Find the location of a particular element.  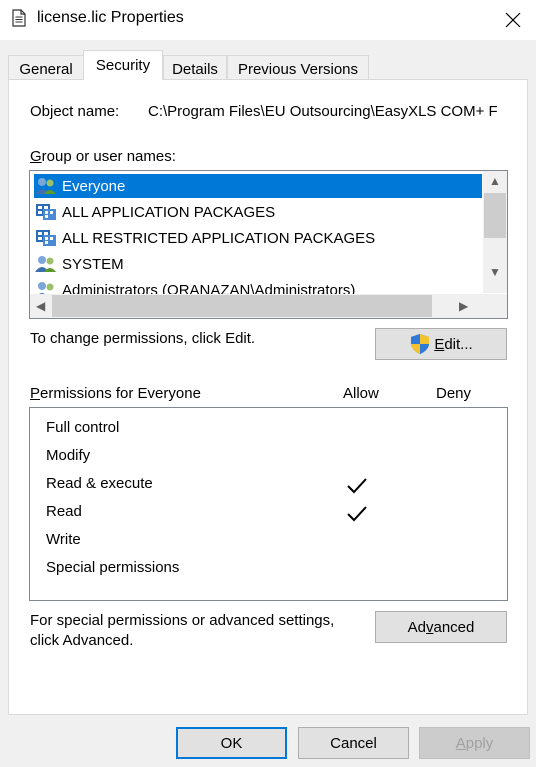

label-part: Ad is located at coordinates (416, 627).